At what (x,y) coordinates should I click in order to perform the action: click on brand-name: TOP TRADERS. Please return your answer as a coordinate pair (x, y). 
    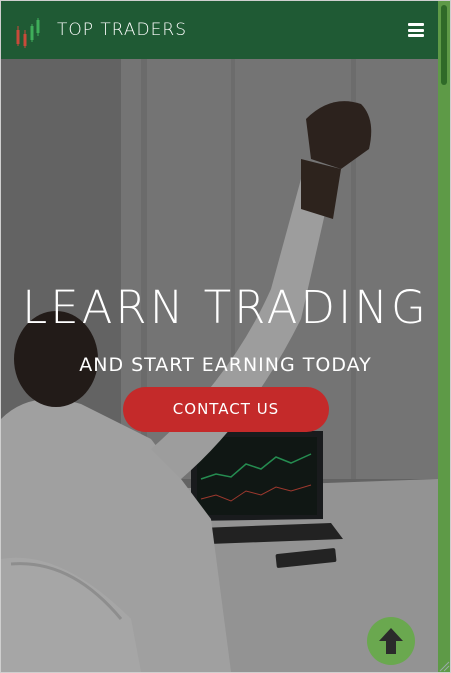
    Looking at the image, I should click on (122, 30).